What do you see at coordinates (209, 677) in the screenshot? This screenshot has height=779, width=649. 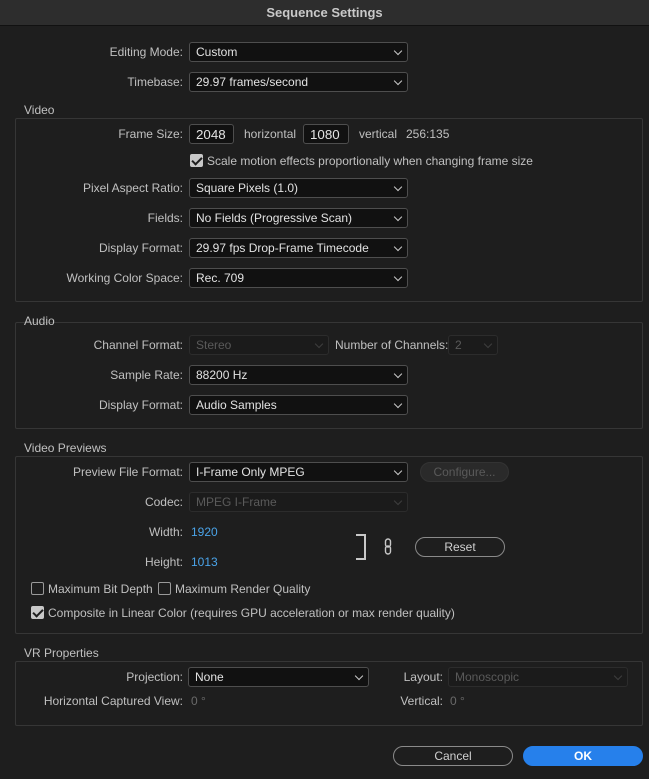 I see `projection-value: None` at bounding box center [209, 677].